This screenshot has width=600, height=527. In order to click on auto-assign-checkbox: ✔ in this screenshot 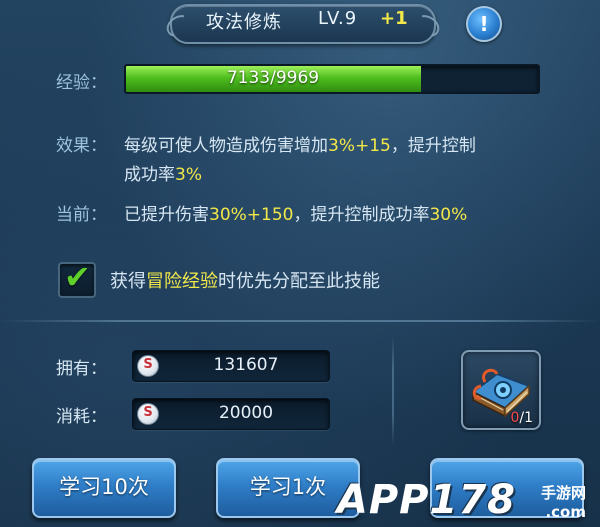, I will do `click(77, 278)`.